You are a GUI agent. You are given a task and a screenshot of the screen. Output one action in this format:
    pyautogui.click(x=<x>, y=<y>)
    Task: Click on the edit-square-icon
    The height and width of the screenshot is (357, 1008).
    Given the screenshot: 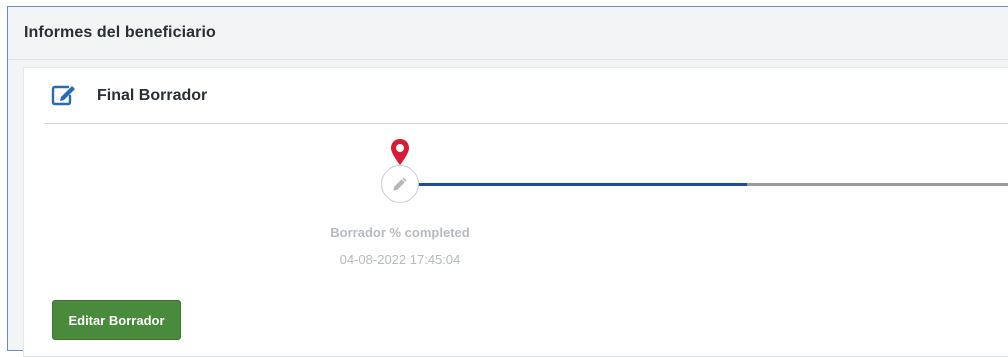 What is the action you would take?
    pyautogui.click(x=64, y=95)
    